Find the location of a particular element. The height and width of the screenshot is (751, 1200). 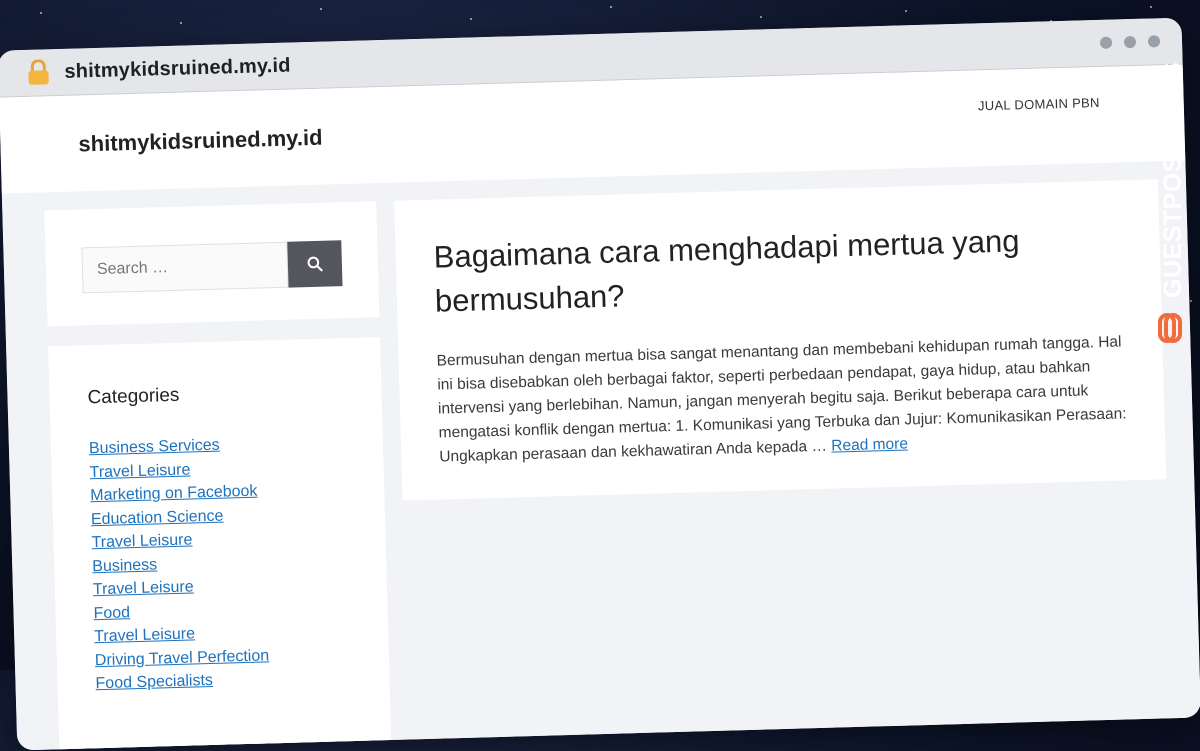

categories-title: Categories is located at coordinates (133, 396).